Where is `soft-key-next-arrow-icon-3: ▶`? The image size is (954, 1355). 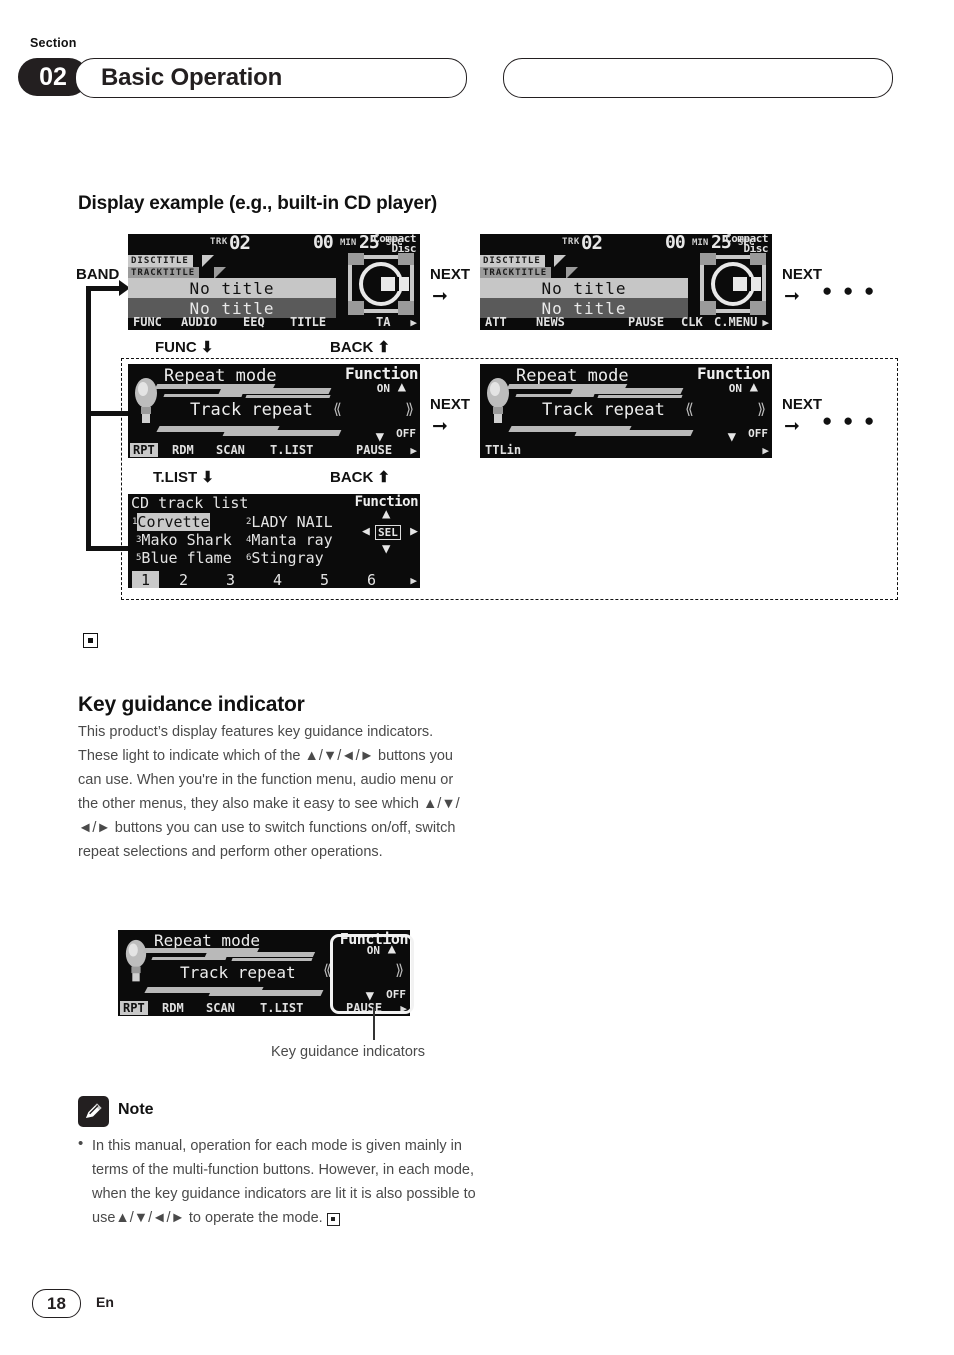 soft-key-next-arrow-icon-3: ▶ is located at coordinates (413, 450).